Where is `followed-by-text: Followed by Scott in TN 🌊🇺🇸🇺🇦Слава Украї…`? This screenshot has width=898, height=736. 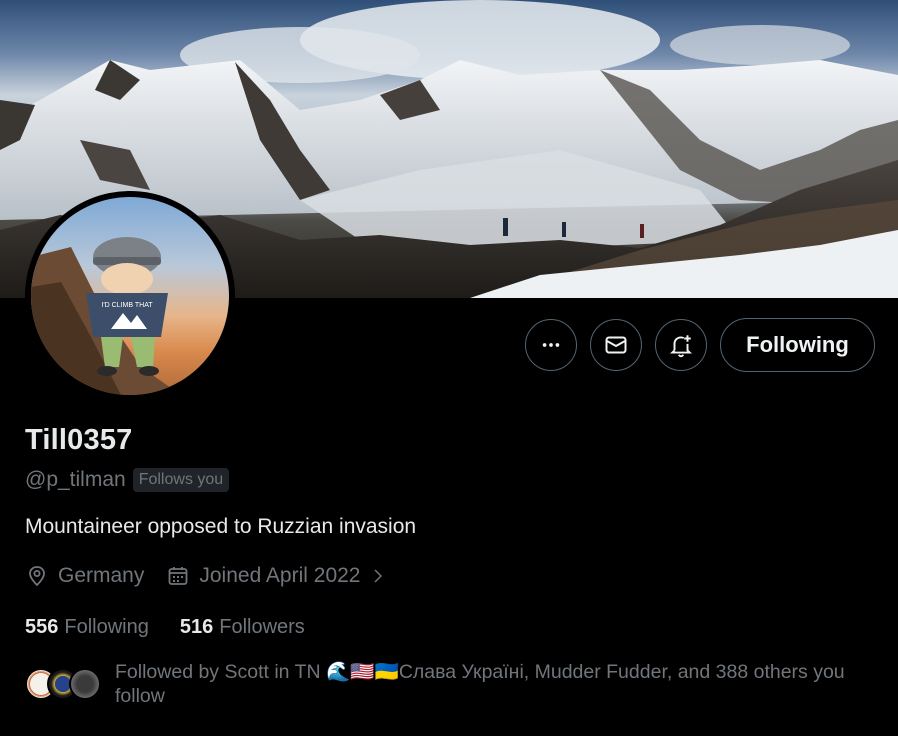 followed-by-text: Followed by Scott in TN 🌊🇺🇸🇺🇦Слава Украї… is located at coordinates (480, 684).